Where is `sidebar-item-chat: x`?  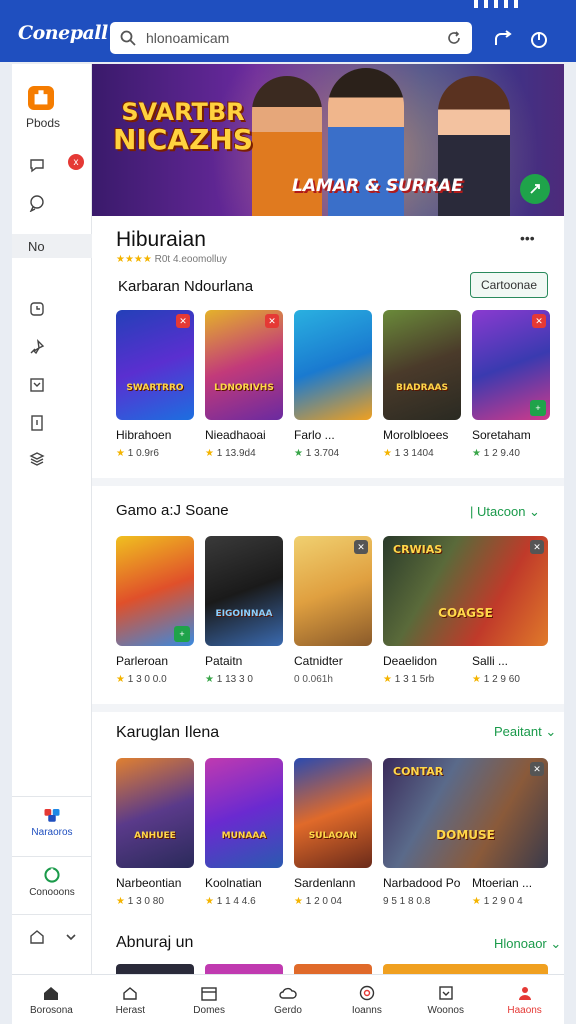
sidebar-item-chat: x is located at coordinates (52, 164).